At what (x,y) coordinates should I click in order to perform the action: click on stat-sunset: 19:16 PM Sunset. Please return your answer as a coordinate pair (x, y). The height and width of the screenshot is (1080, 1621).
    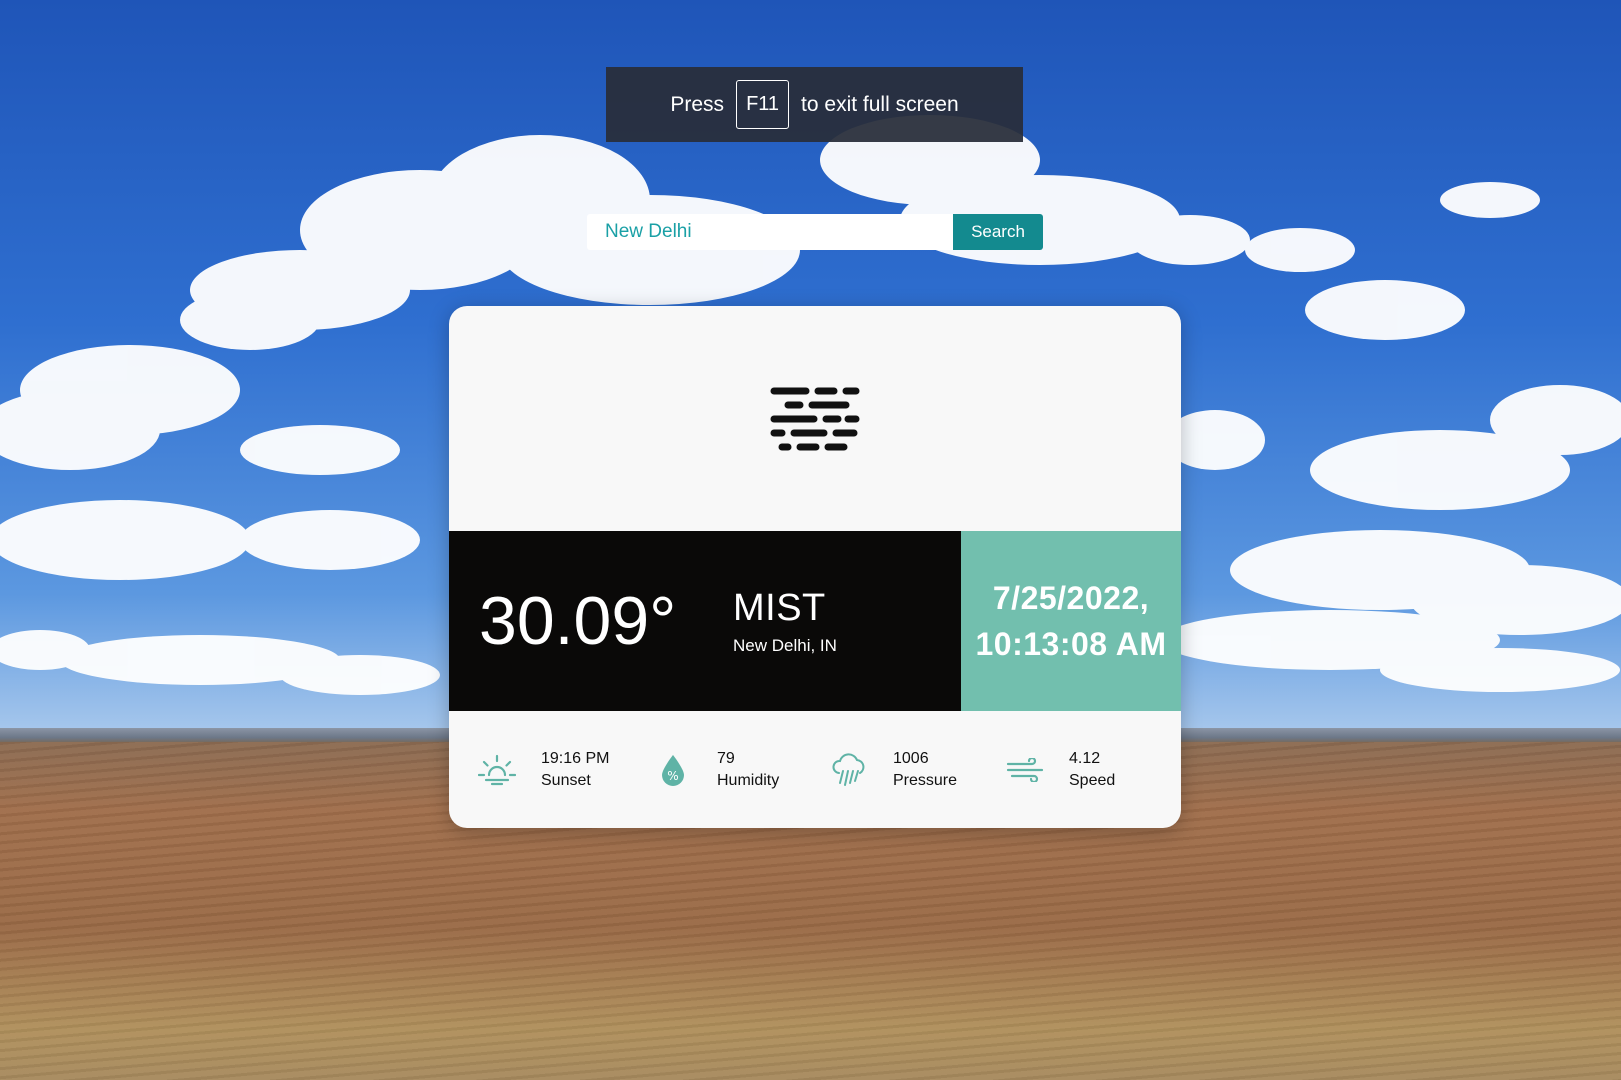
    Looking at the image, I should click on (565, 770).